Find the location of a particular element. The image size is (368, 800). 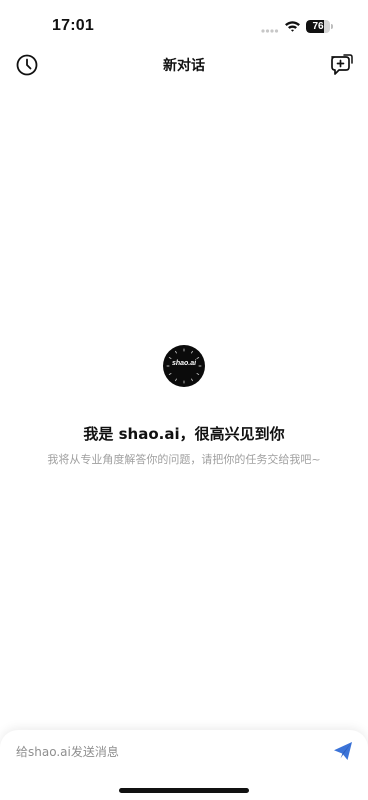

chat-header: 新对话 is located at coordinates (184, 64).